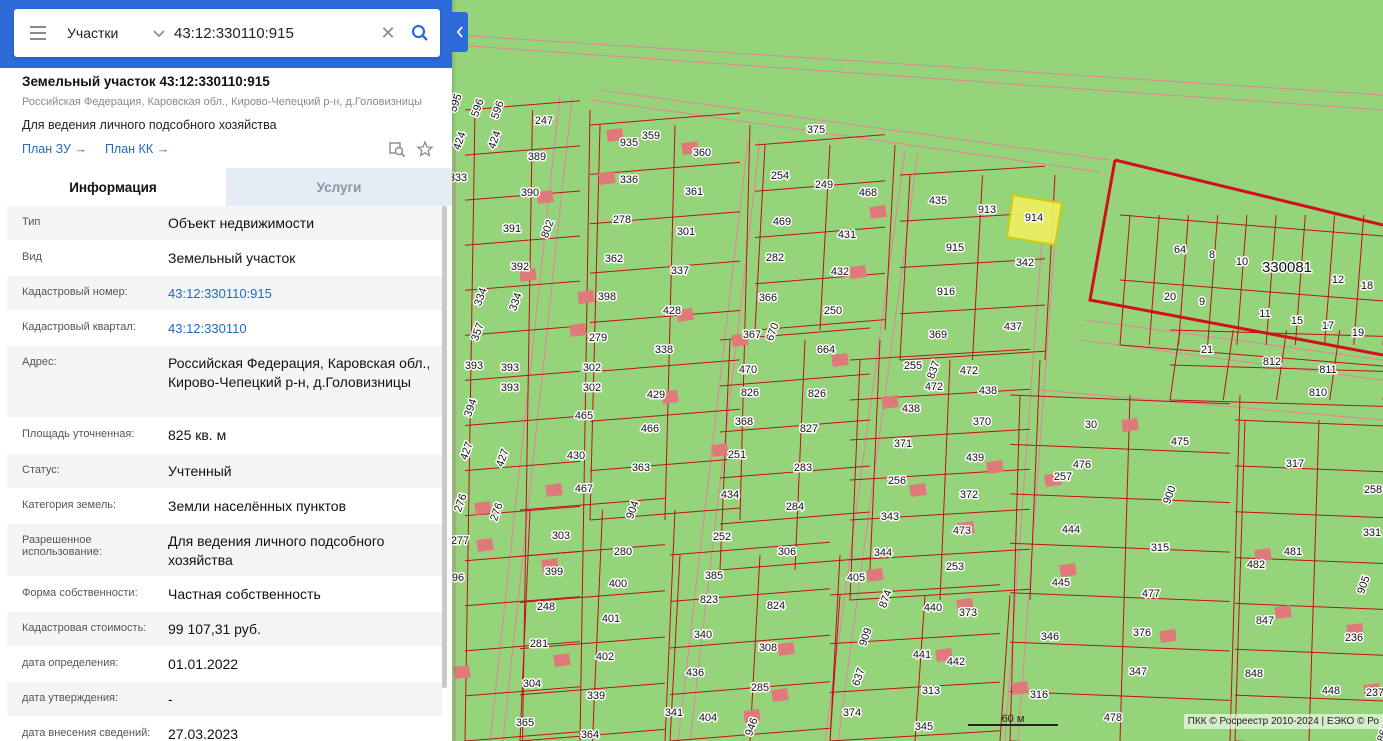 The height and width of the screenshot is (741, 1383). What do you see at coordinates (775, 258) in the screenshot?
I see `plot-label: 282` at bounding box center [775, 258].